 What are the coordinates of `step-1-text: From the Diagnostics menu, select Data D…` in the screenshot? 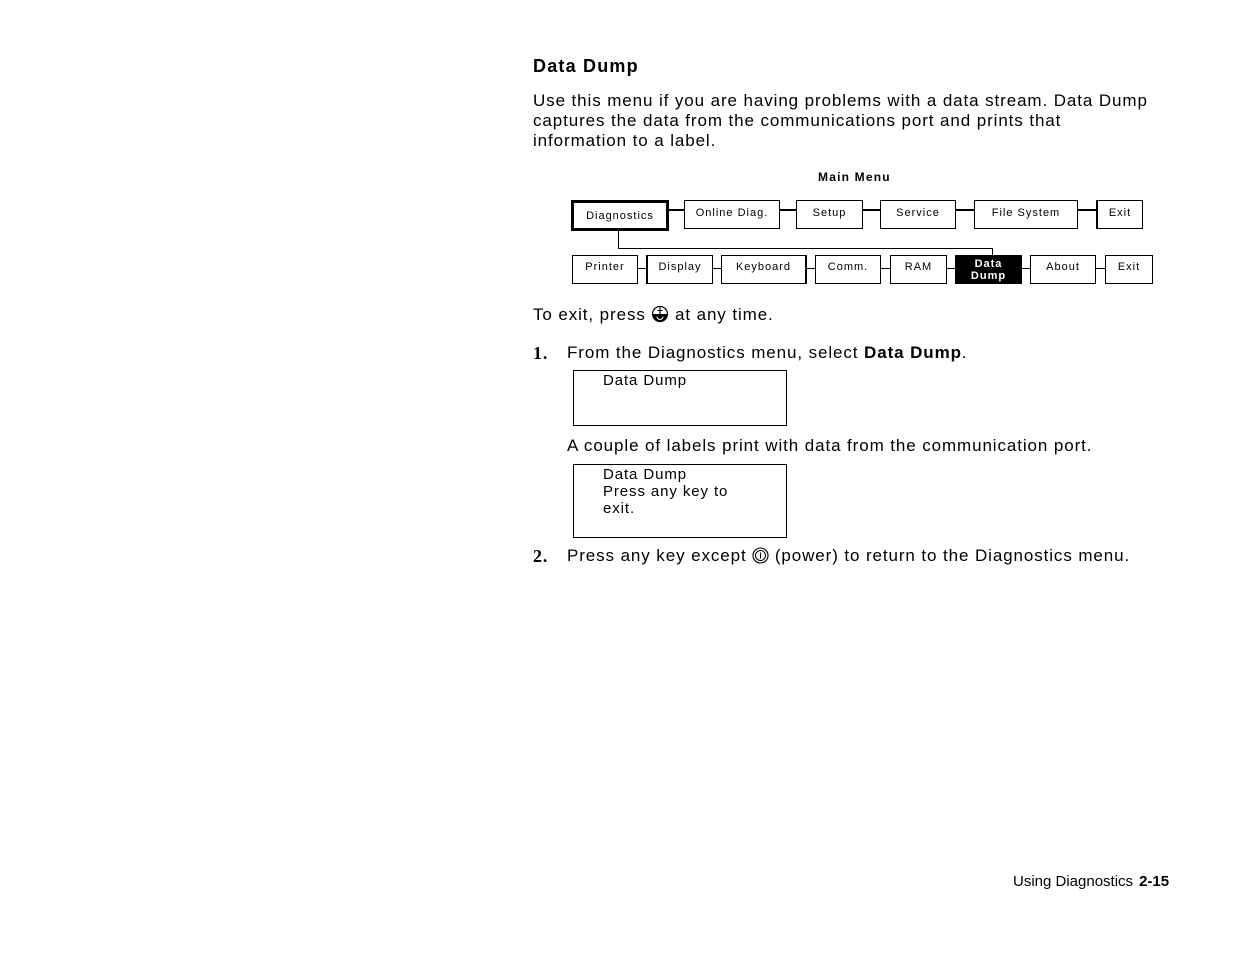 It's located at (767, 352).